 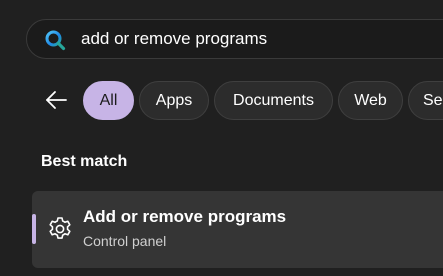 What do you see at coordinates (125, 241) in the screenshot?
I see `result-subtitle: Control panel` at bounding box center [125, 241].